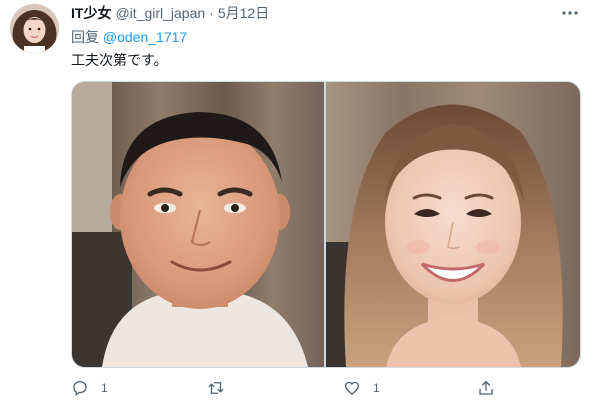 This screenshot has height=403, width=594. I want to click on like-button: 1, so click(361, 388).